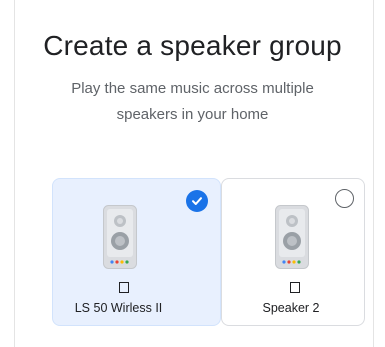  What do you see at coordinates (192, 45) in the screenshot?
I see `page-title: Create a speaker group` at bounding box center [192, 45].